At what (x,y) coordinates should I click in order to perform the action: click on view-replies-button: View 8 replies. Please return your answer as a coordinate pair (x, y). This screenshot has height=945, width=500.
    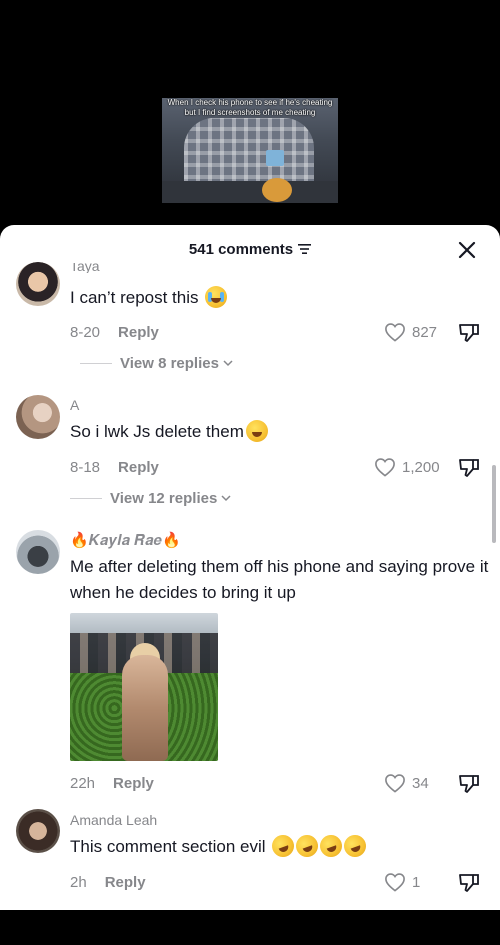
    Looking at the image, I should click on (156, 363).